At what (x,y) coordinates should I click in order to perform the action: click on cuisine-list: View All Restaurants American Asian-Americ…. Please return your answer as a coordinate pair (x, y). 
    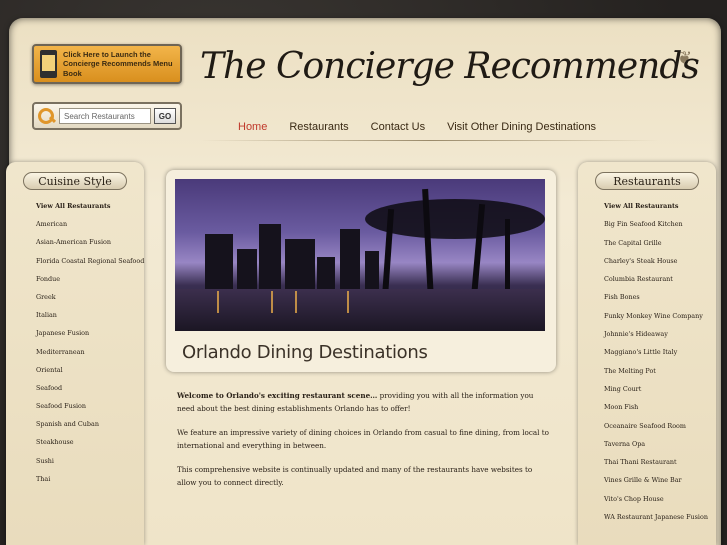
    Looking at the image, I should click on (75, 342).